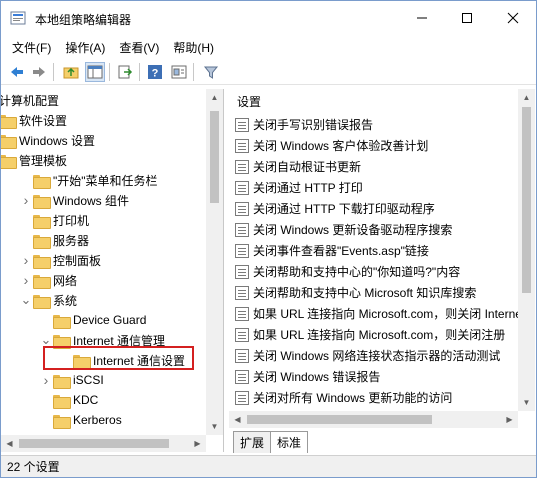 The height and width of the screenshot is (478, 537). I want to click on tree-item: Kerberos, so click(80, 420).